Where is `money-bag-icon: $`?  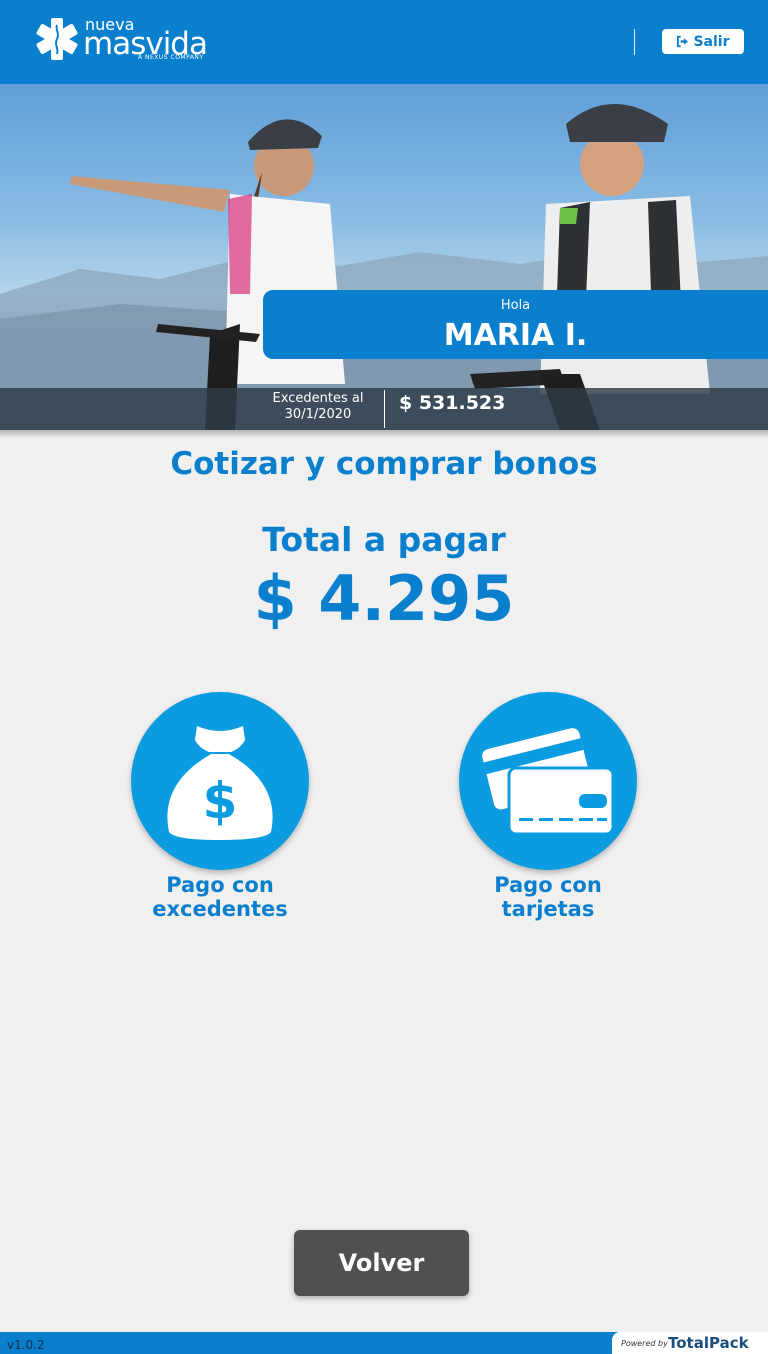
money-bag-icon: $ is located at coordinates (220, 783).